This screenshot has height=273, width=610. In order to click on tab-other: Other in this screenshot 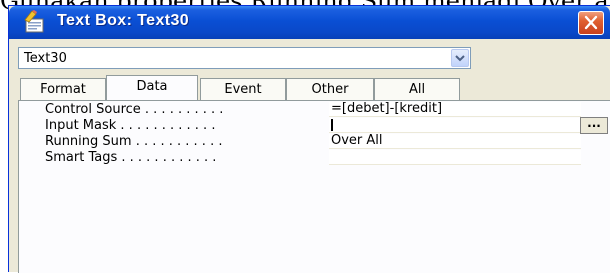, I will do `click(330, 89)`.